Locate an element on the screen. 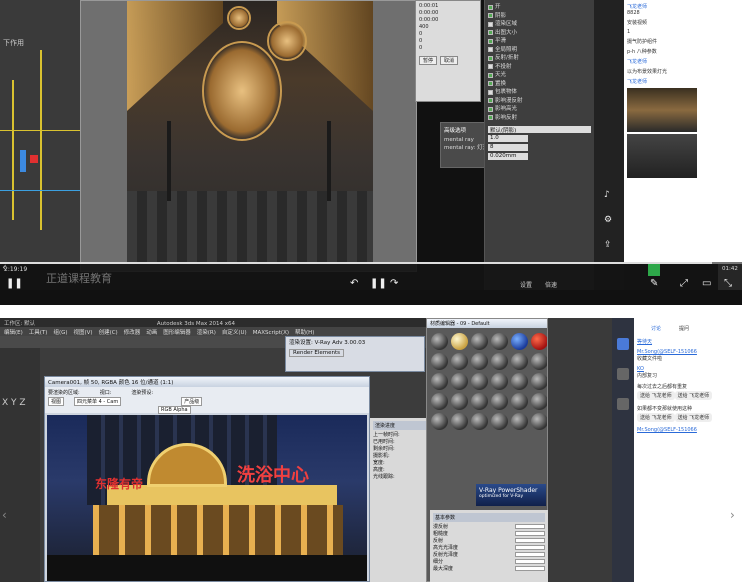 This screenshot has width=742, height=582. progress-bar is located at coordinates (371, 263).